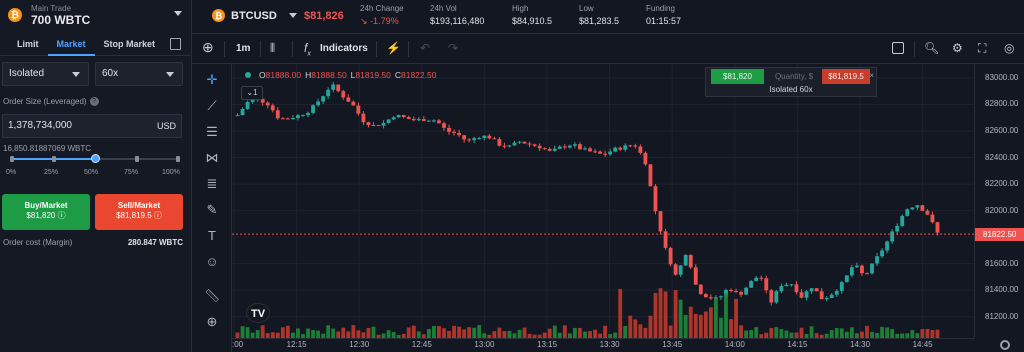 The height and width of the screenshot is (352, 1024). What do you see at coordinates (254, 15) in the screenshot?
I see `symbol-selector: ₿ BTCUSD` at bounding box center [254, 15].